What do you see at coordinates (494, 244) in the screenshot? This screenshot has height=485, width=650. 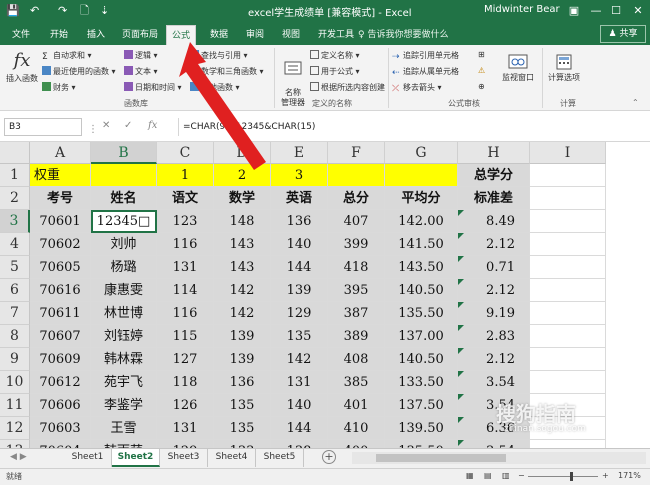 I see `cell-h4: 2.12` at bounding box center [494, 244].